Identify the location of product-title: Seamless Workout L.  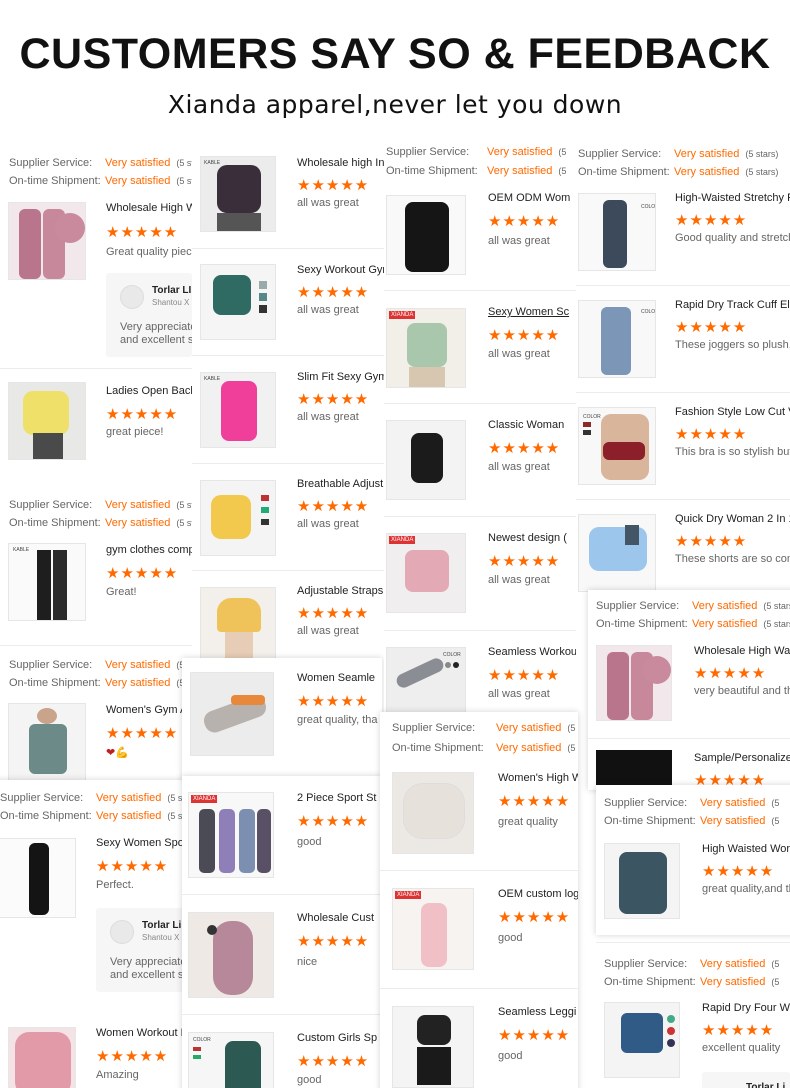
(532, 652).